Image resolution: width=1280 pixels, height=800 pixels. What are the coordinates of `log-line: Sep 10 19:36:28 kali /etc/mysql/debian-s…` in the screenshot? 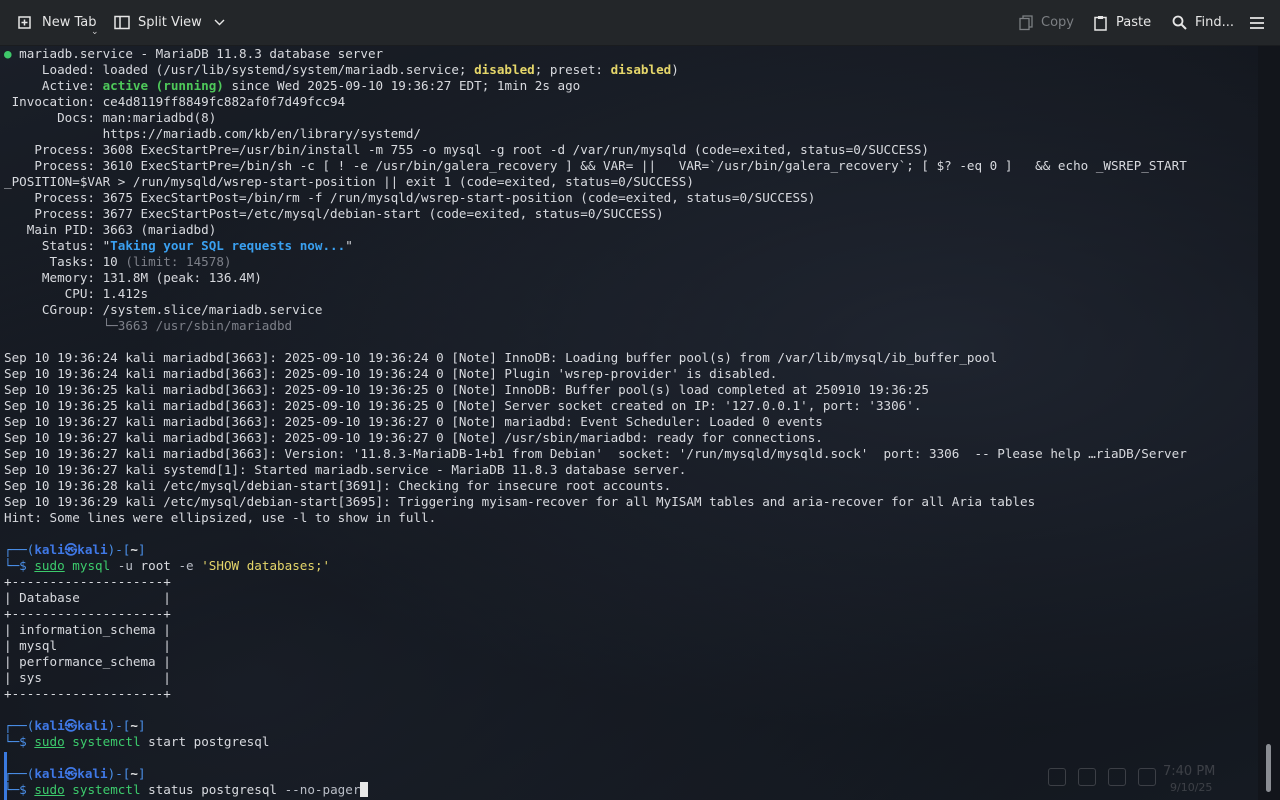 It's located at (338, 485).